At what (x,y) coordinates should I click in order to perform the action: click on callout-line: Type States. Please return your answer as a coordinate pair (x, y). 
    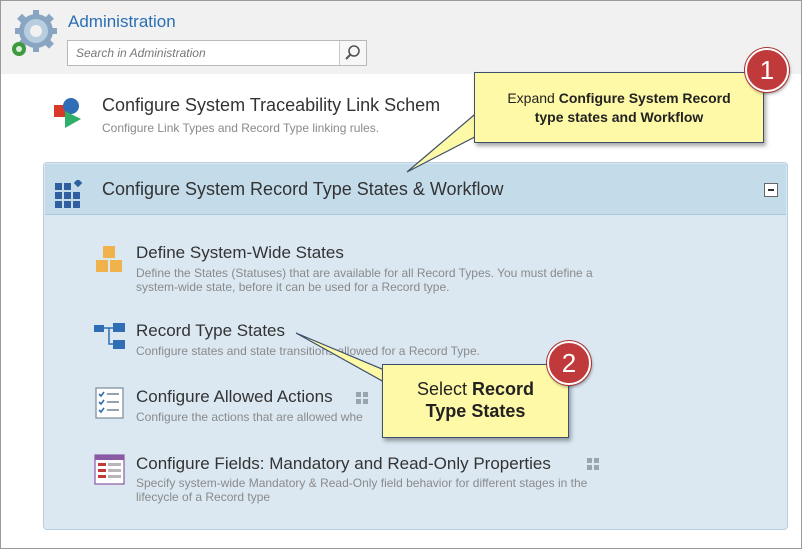
    Looking at the image, I should click on (475, 411).